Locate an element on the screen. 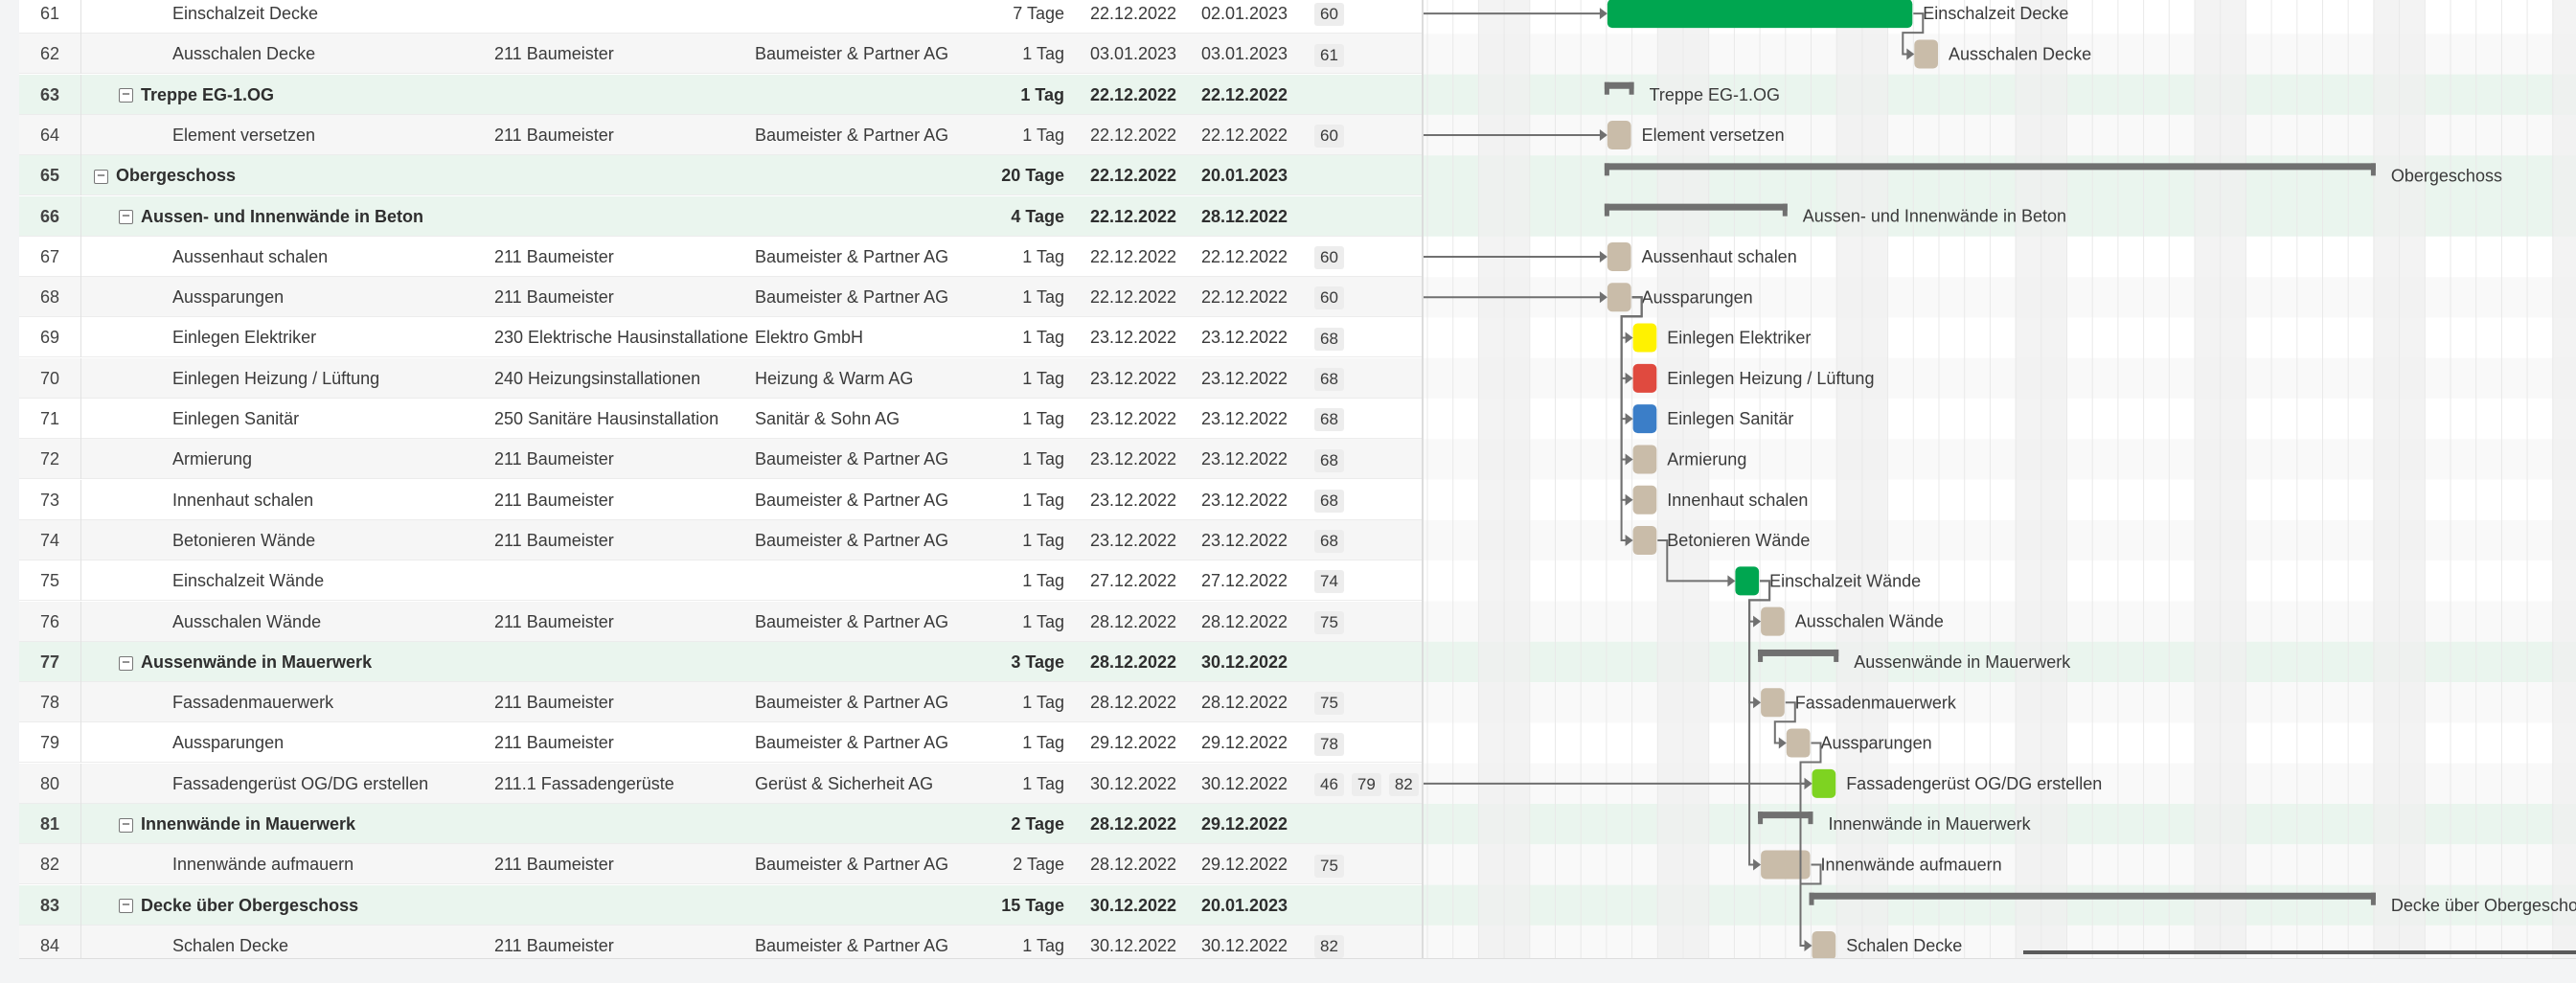  task-name-cell: Innenwände aufmauern is located at coordinates (309, 864).